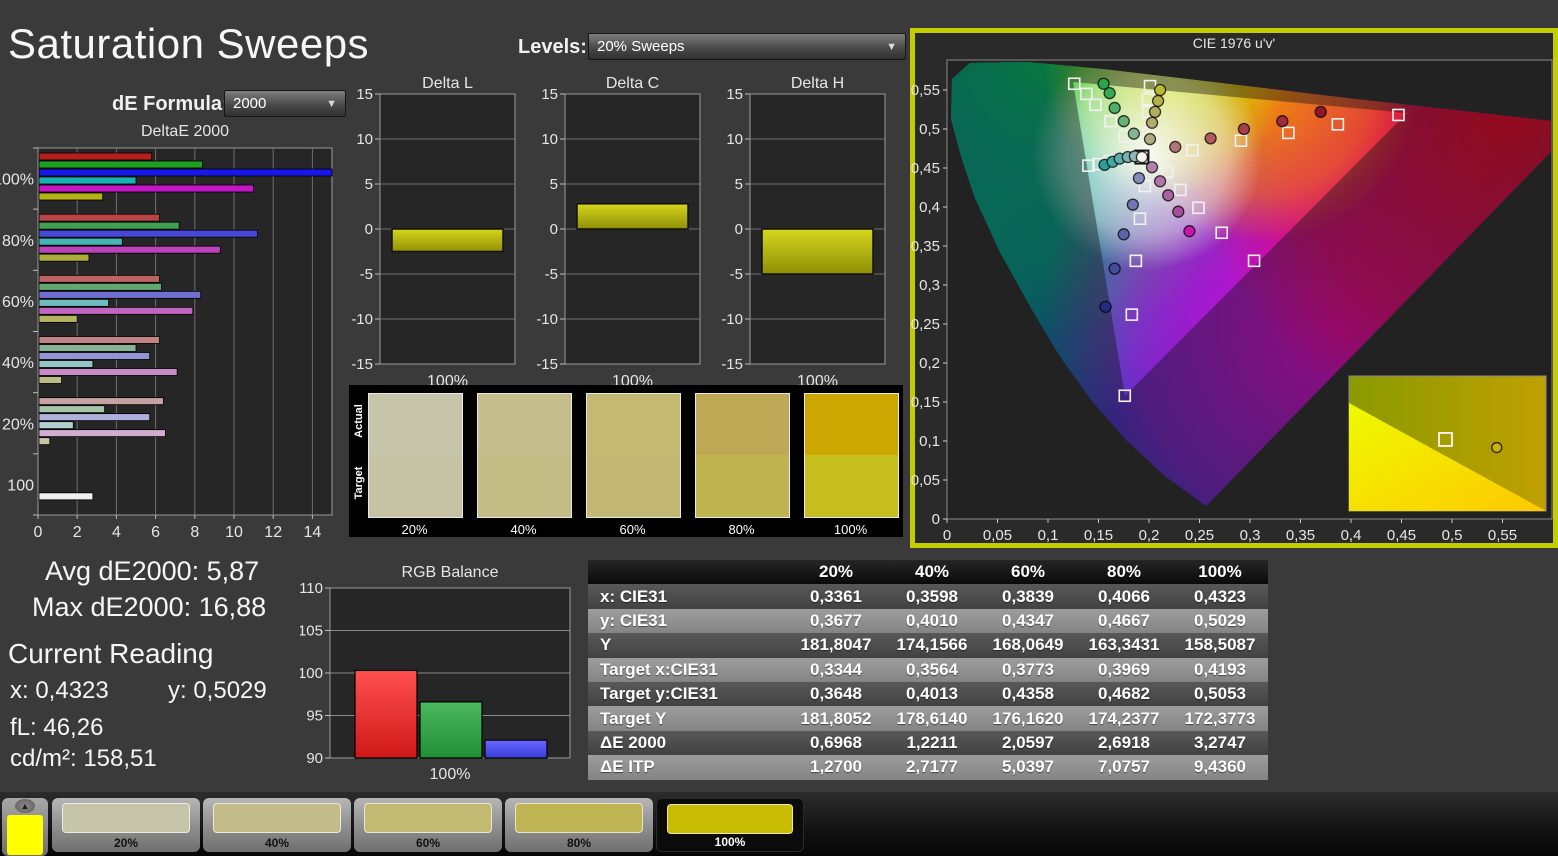 The image size is (1558, 856). Describe the element at coordinates (57, 727) in the screenshot. I see `fl-reading: fL: 46,26` at that location.